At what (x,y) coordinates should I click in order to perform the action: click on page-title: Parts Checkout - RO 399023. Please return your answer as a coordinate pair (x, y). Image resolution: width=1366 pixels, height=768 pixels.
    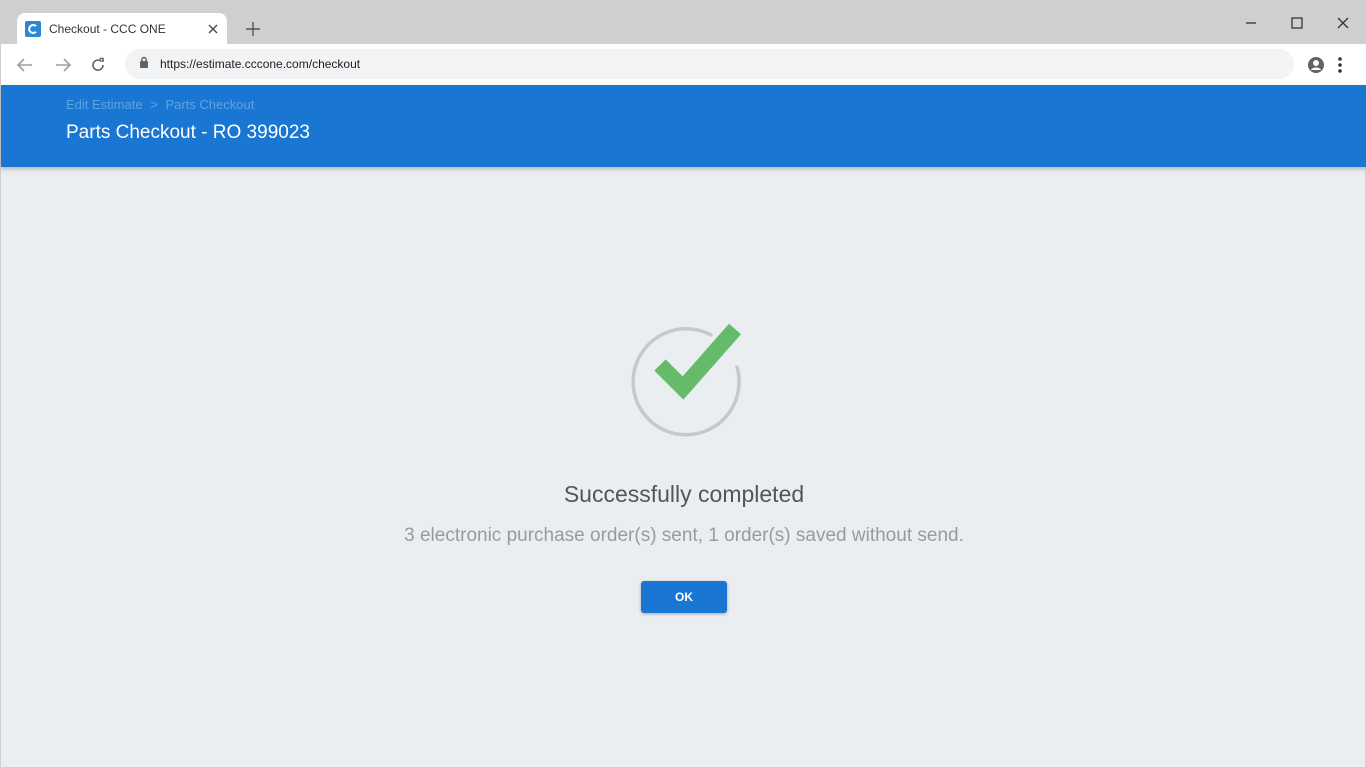
    Looking at the image, I should click on (188, 132).